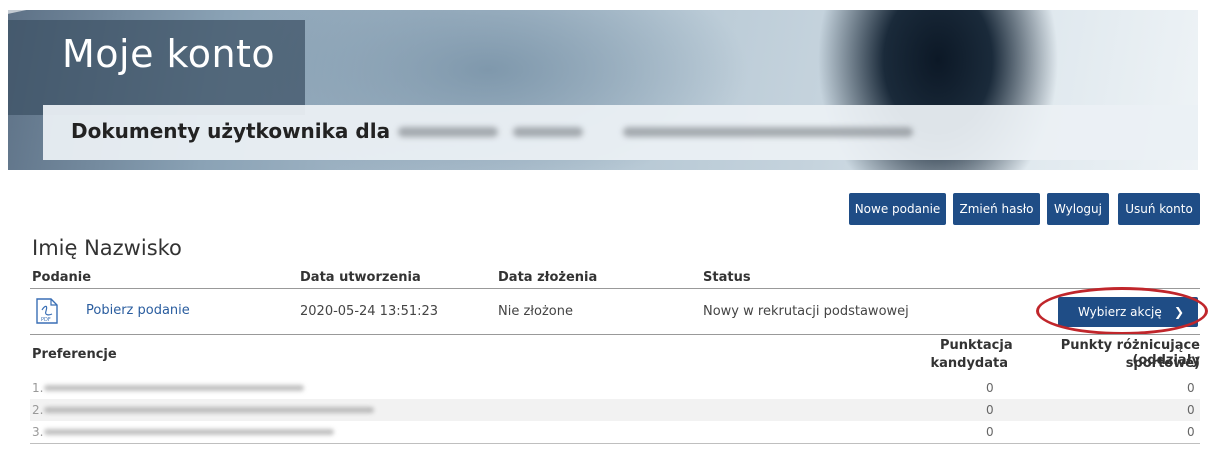  Describe the element at coordinates (1078, 209) in the screenshot. I see `logout-button: Wyloguj` at that location.